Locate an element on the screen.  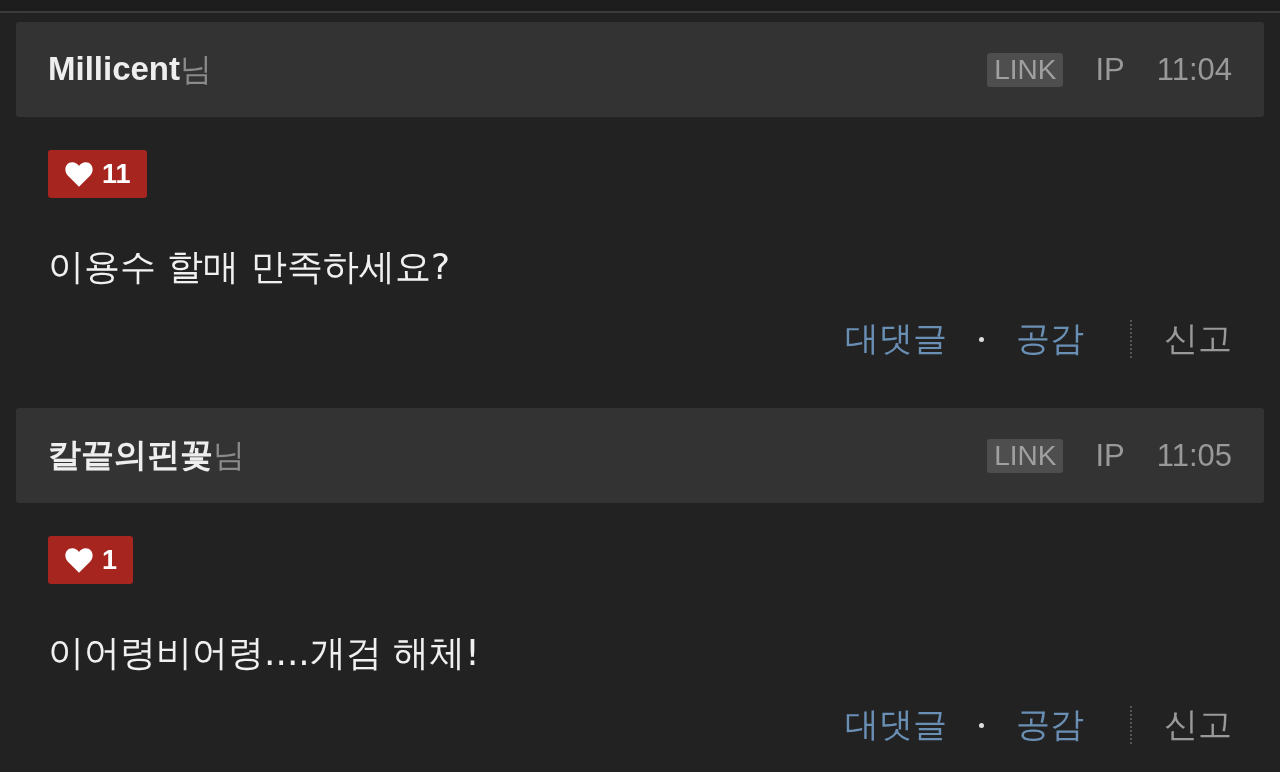
comment-time: 11:05 is located at coordinates (1194, 455).